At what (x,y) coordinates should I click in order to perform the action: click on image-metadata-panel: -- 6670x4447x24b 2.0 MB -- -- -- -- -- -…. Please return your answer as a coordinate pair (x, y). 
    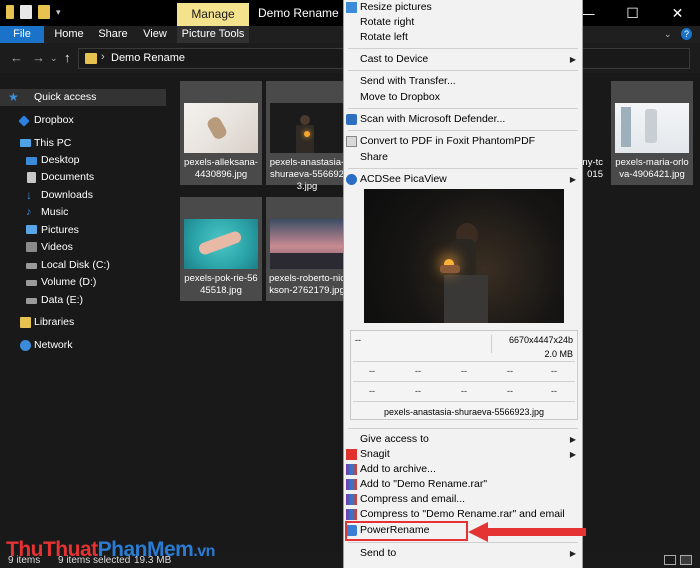
    Looking at the image, I should click on (464, 375).